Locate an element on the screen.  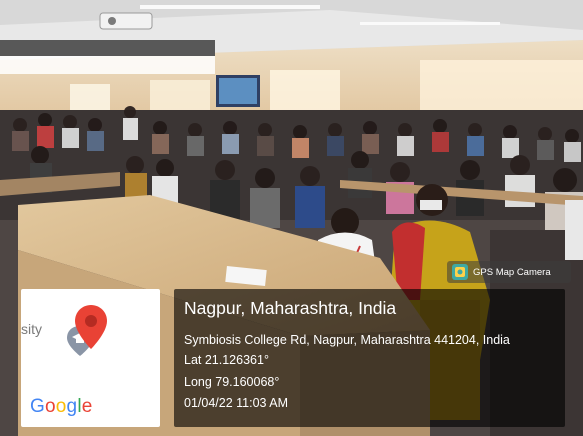
google-logo: Google is located at coordinates (61, 406).